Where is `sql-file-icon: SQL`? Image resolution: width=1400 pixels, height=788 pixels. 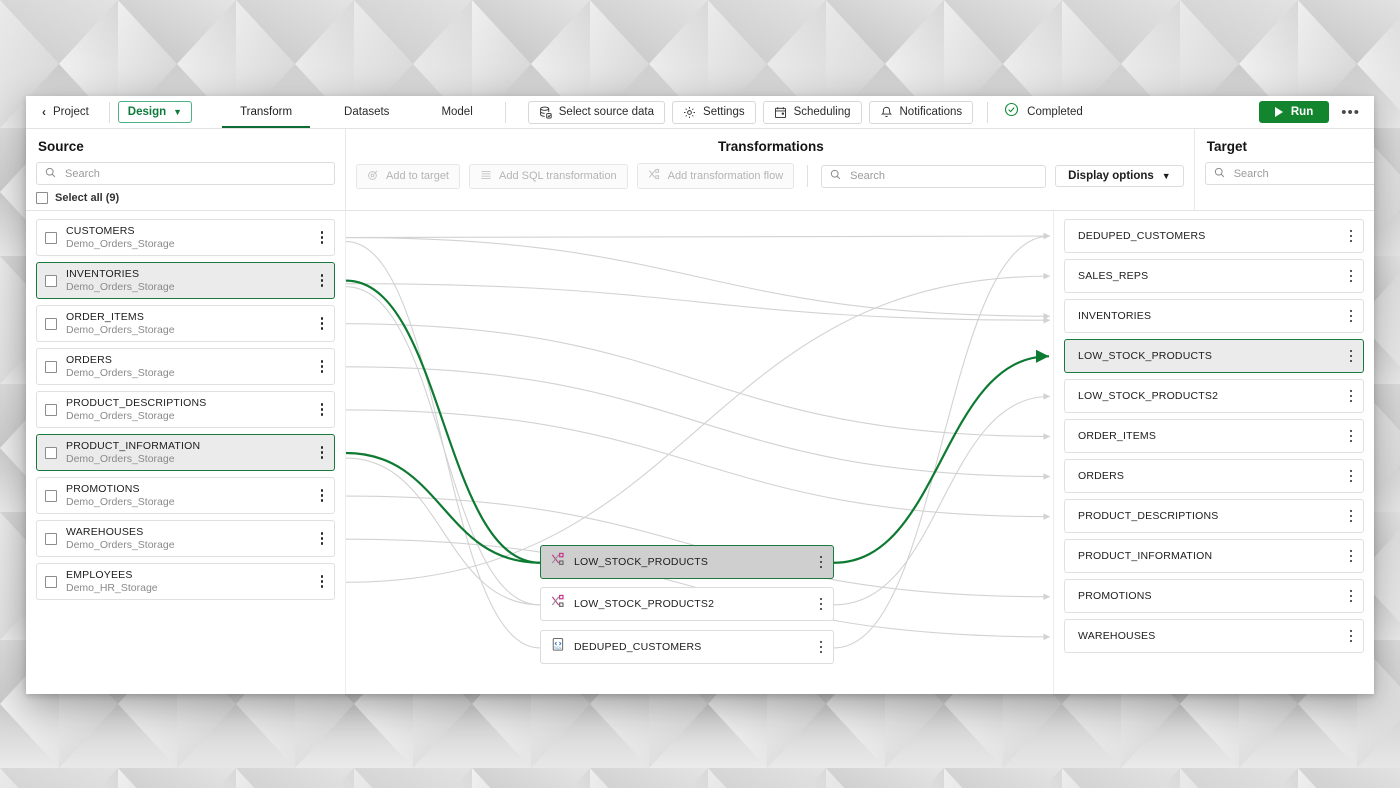
sql-file-icon: SQL is located at coordinates (558, 647).